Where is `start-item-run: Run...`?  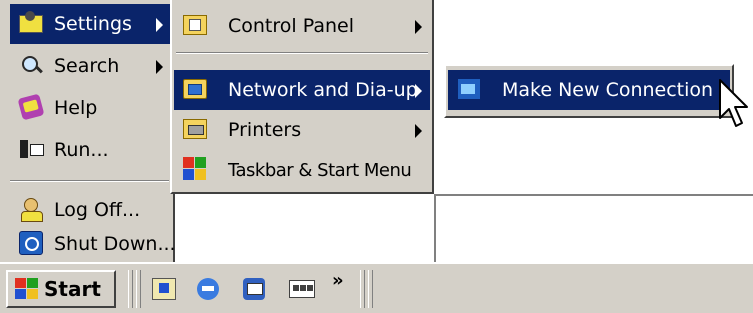 start-item-run: Run... is located at coordinates (90, 150).